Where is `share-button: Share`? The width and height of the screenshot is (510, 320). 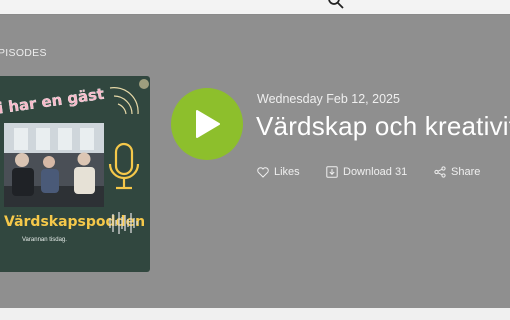
share-button: Share is located at coordinates (457, 172).